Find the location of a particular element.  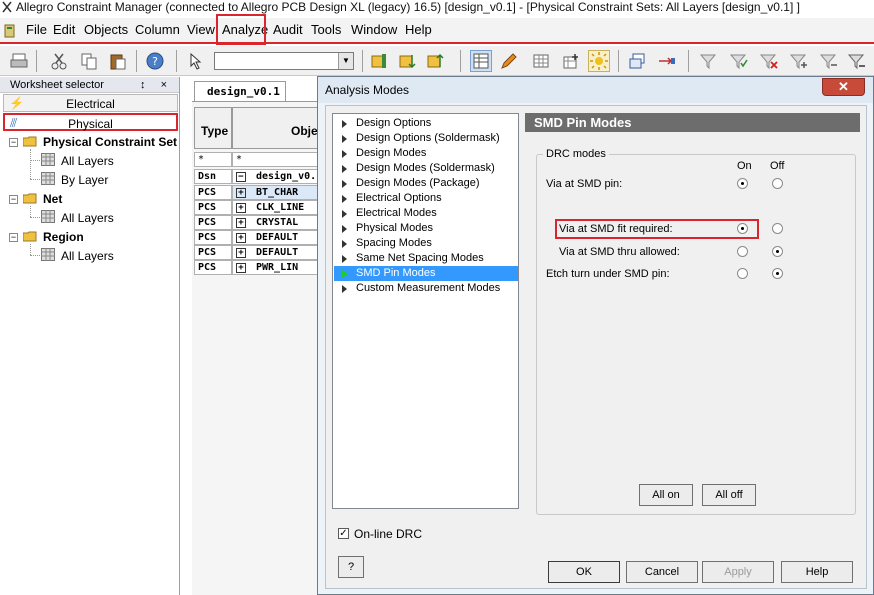

window-icon is located at coordinates (637, 61).